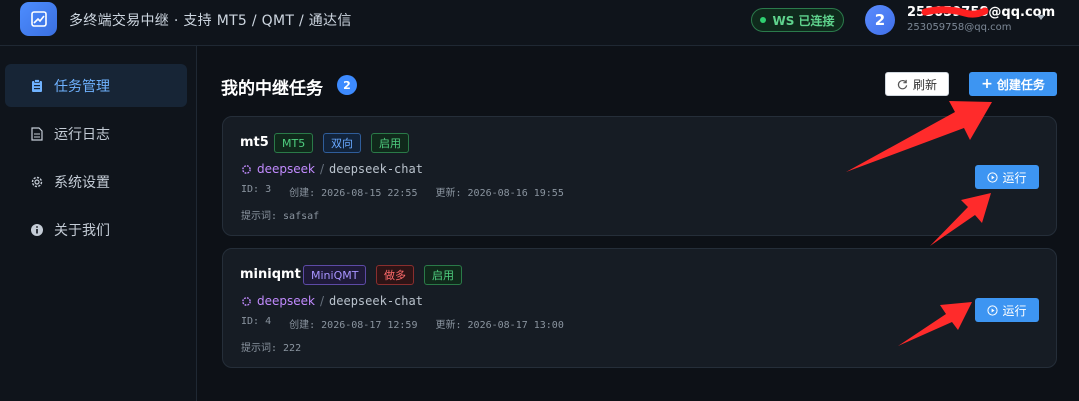 Image resolution: width=1079 pixels, height=401 pixels. What do you see at coordinates (924, 84) in the screenshot?
I see `refresh-label: 刷新` at bounding box center [924, 84].